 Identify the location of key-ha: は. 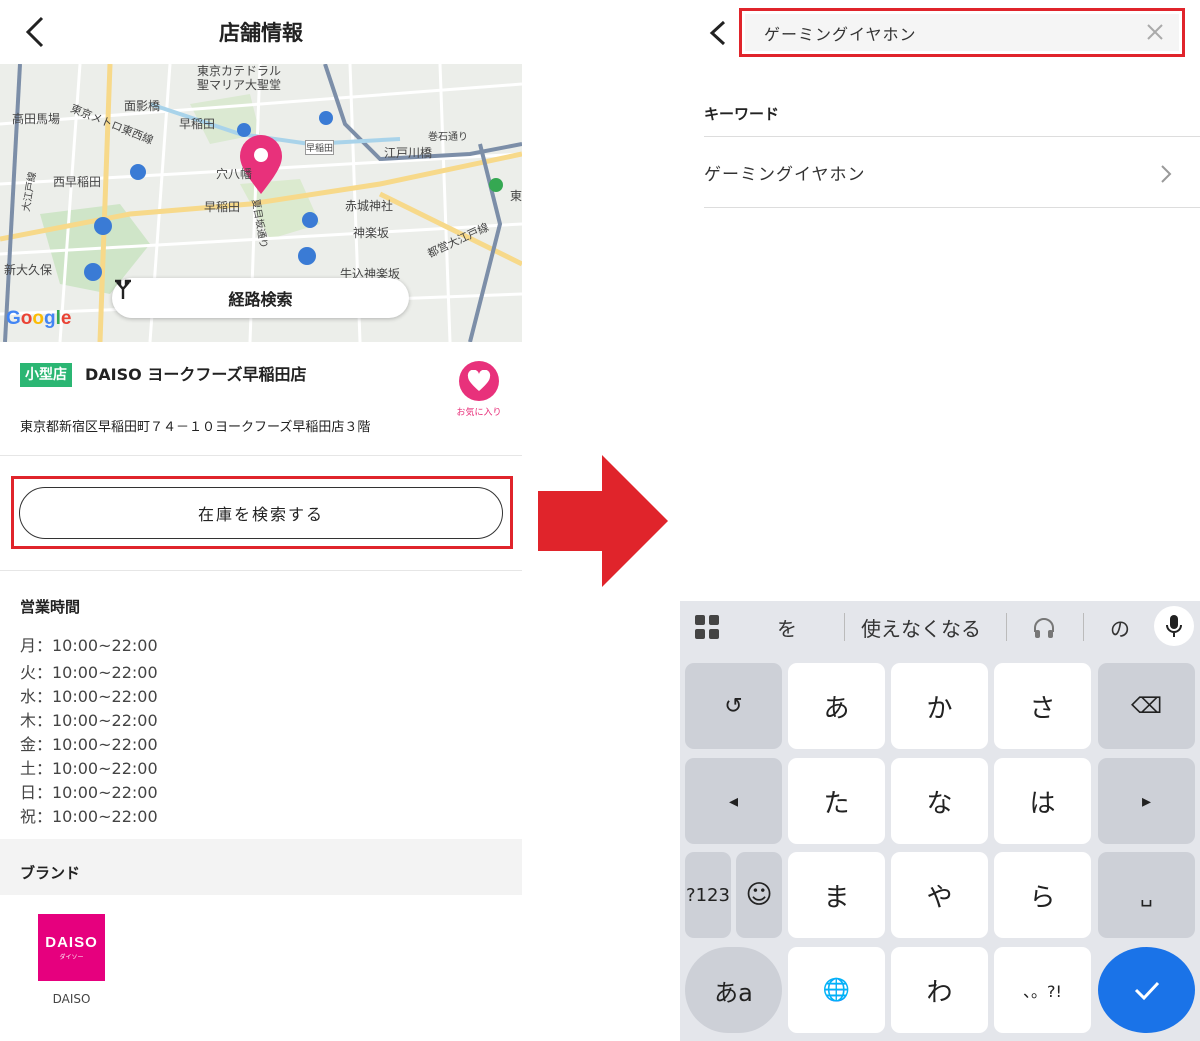
(1042, 801).